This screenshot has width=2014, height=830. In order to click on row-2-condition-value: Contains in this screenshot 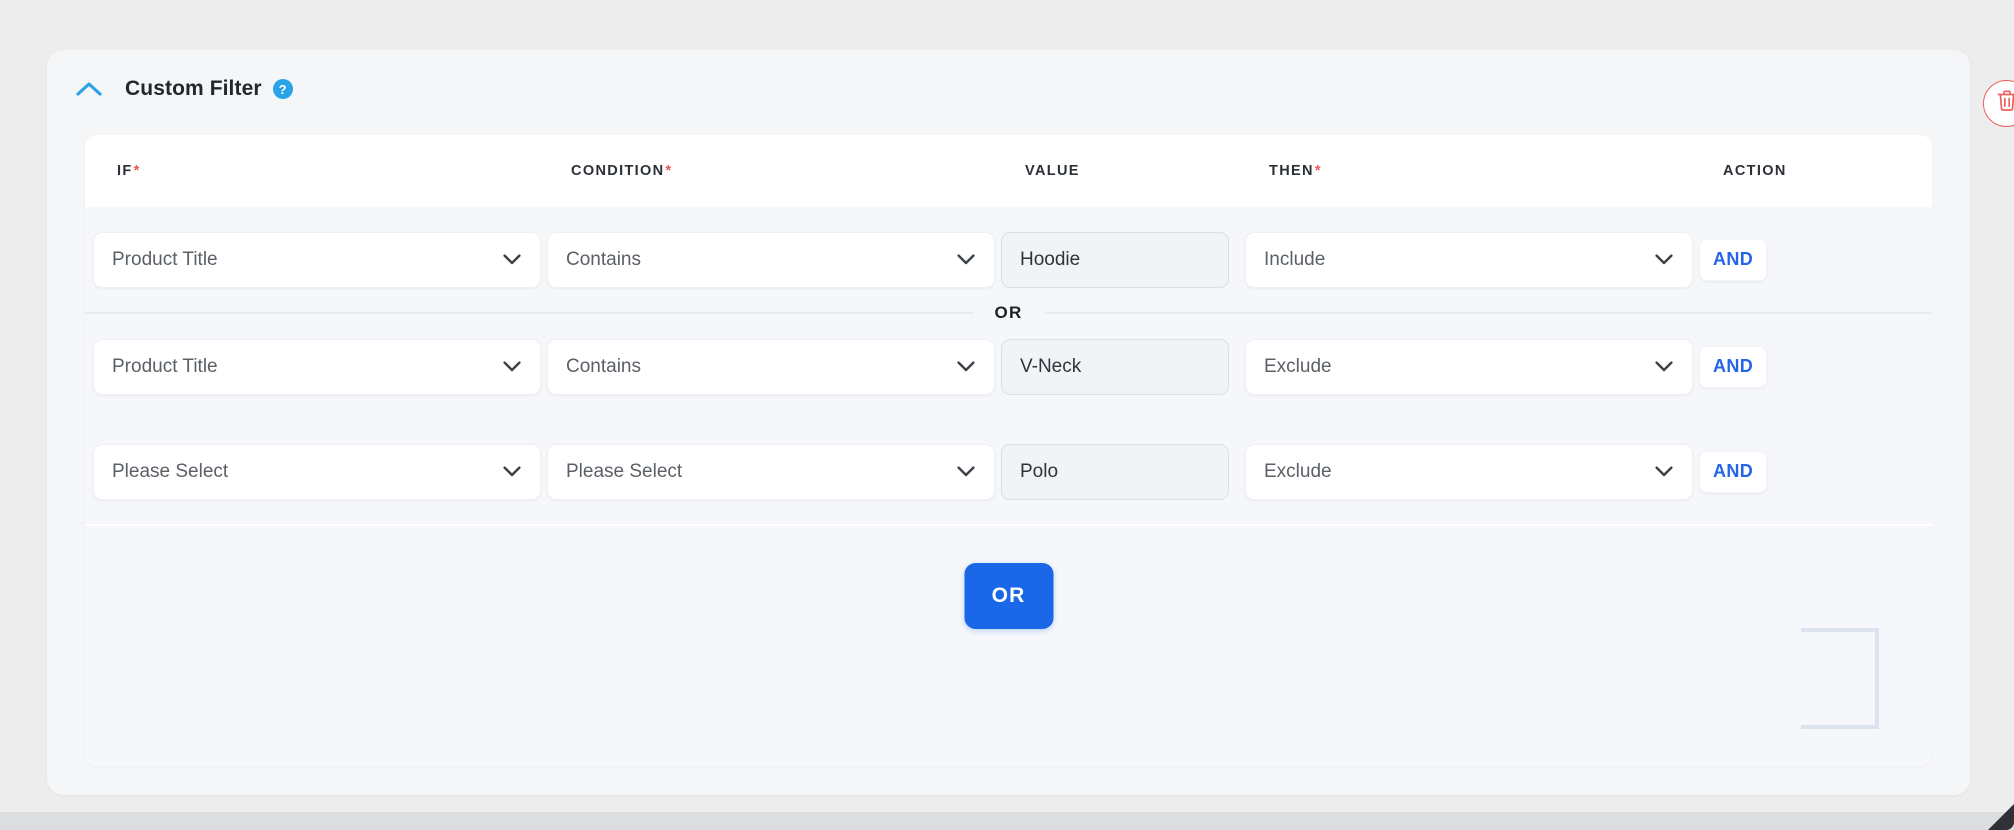, I will do `click(603, 366)`.